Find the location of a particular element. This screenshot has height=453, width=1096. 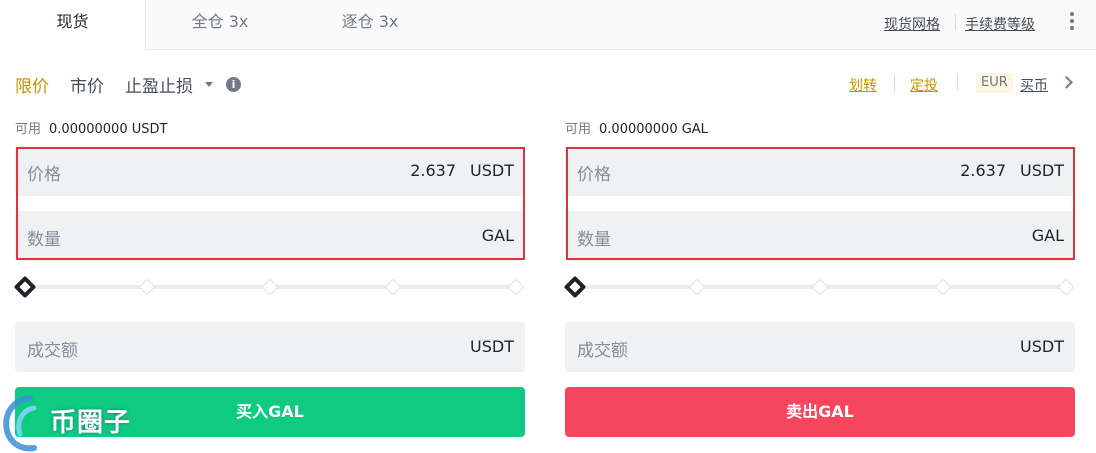

available-balance: 可用 0.00000000 USDT is located at coordinates (91, 127).